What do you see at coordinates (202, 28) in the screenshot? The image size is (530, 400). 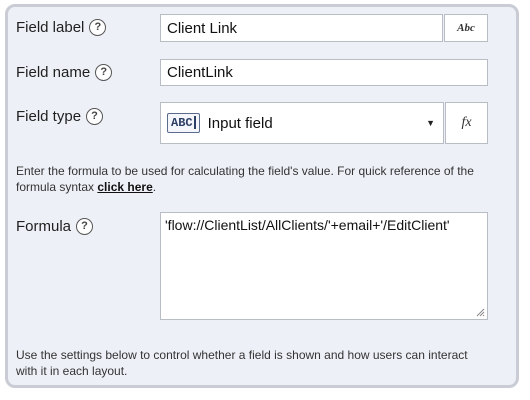 I see `field-label-value: Client Link` at bounding box center [202, 28].